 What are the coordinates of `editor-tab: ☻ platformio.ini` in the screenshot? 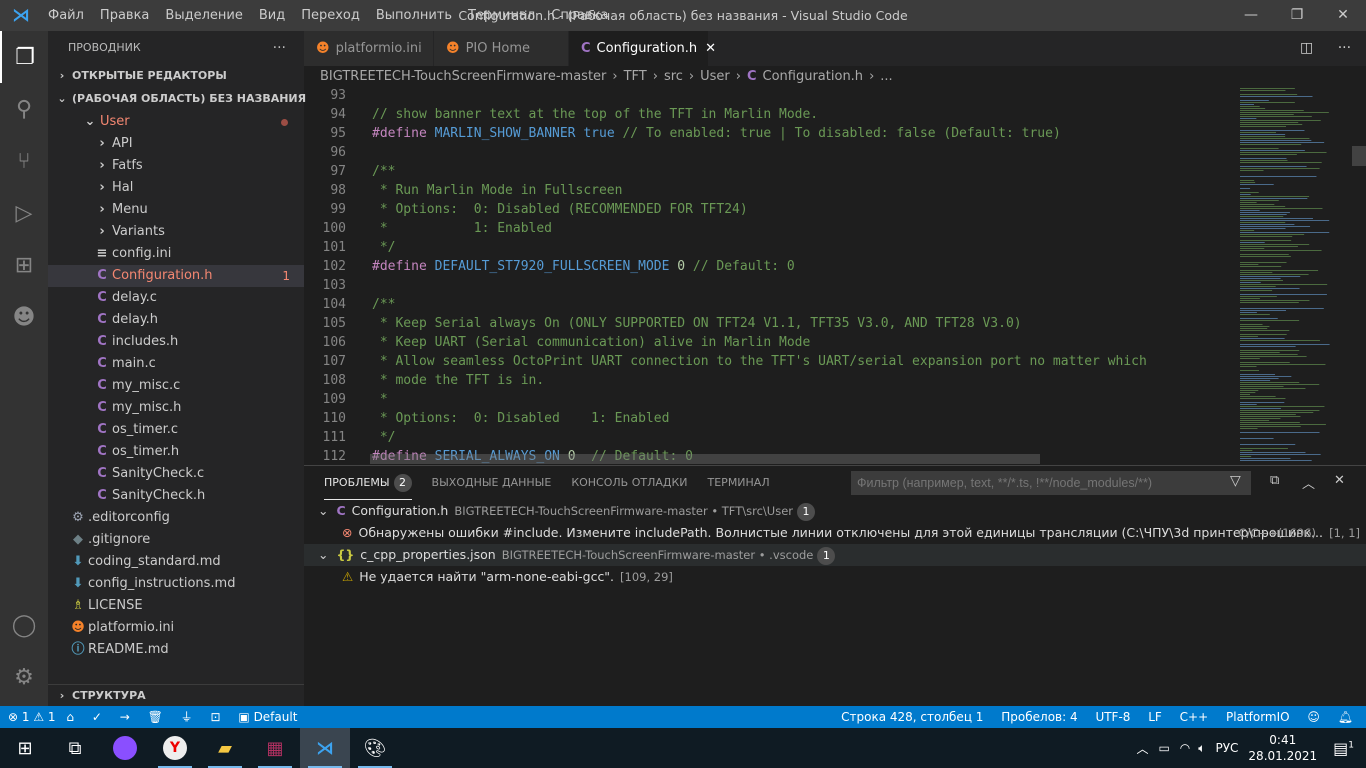 It's located at (369, 48).